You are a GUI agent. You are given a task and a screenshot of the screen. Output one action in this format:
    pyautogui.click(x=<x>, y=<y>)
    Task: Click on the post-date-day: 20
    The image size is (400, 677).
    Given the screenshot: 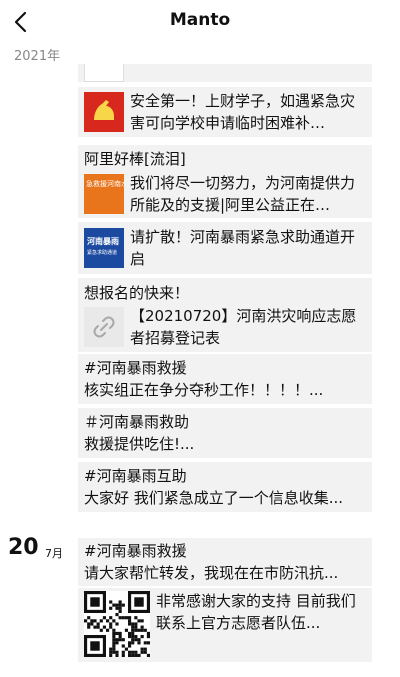 What is the action you would take?
    pyautogui.click(x=23, y=547)
    